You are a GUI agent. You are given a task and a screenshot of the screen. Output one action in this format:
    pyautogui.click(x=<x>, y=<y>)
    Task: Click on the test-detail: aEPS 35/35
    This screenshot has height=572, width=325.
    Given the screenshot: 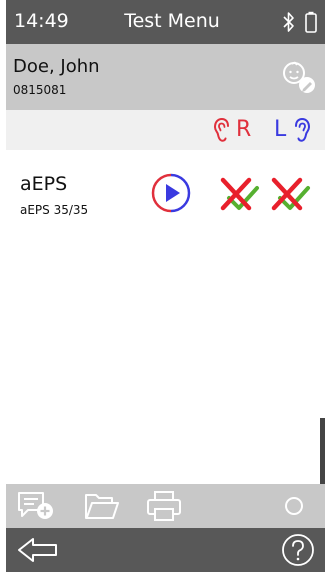 What is the action you would take?
    pyautogui.click(x=54, y=210)
    